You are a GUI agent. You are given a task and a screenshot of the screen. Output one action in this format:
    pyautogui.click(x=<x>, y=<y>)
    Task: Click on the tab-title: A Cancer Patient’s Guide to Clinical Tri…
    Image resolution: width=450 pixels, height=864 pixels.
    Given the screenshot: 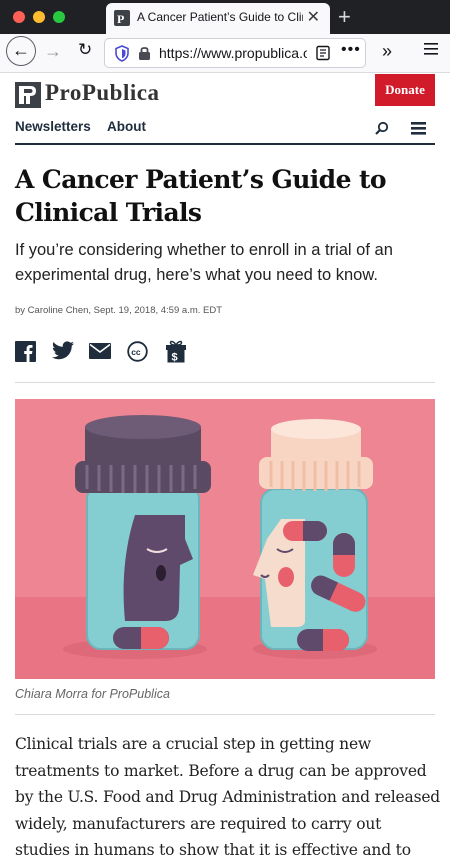 What is the action you would take?
    pyautogui.click(x=220, y=17)
    